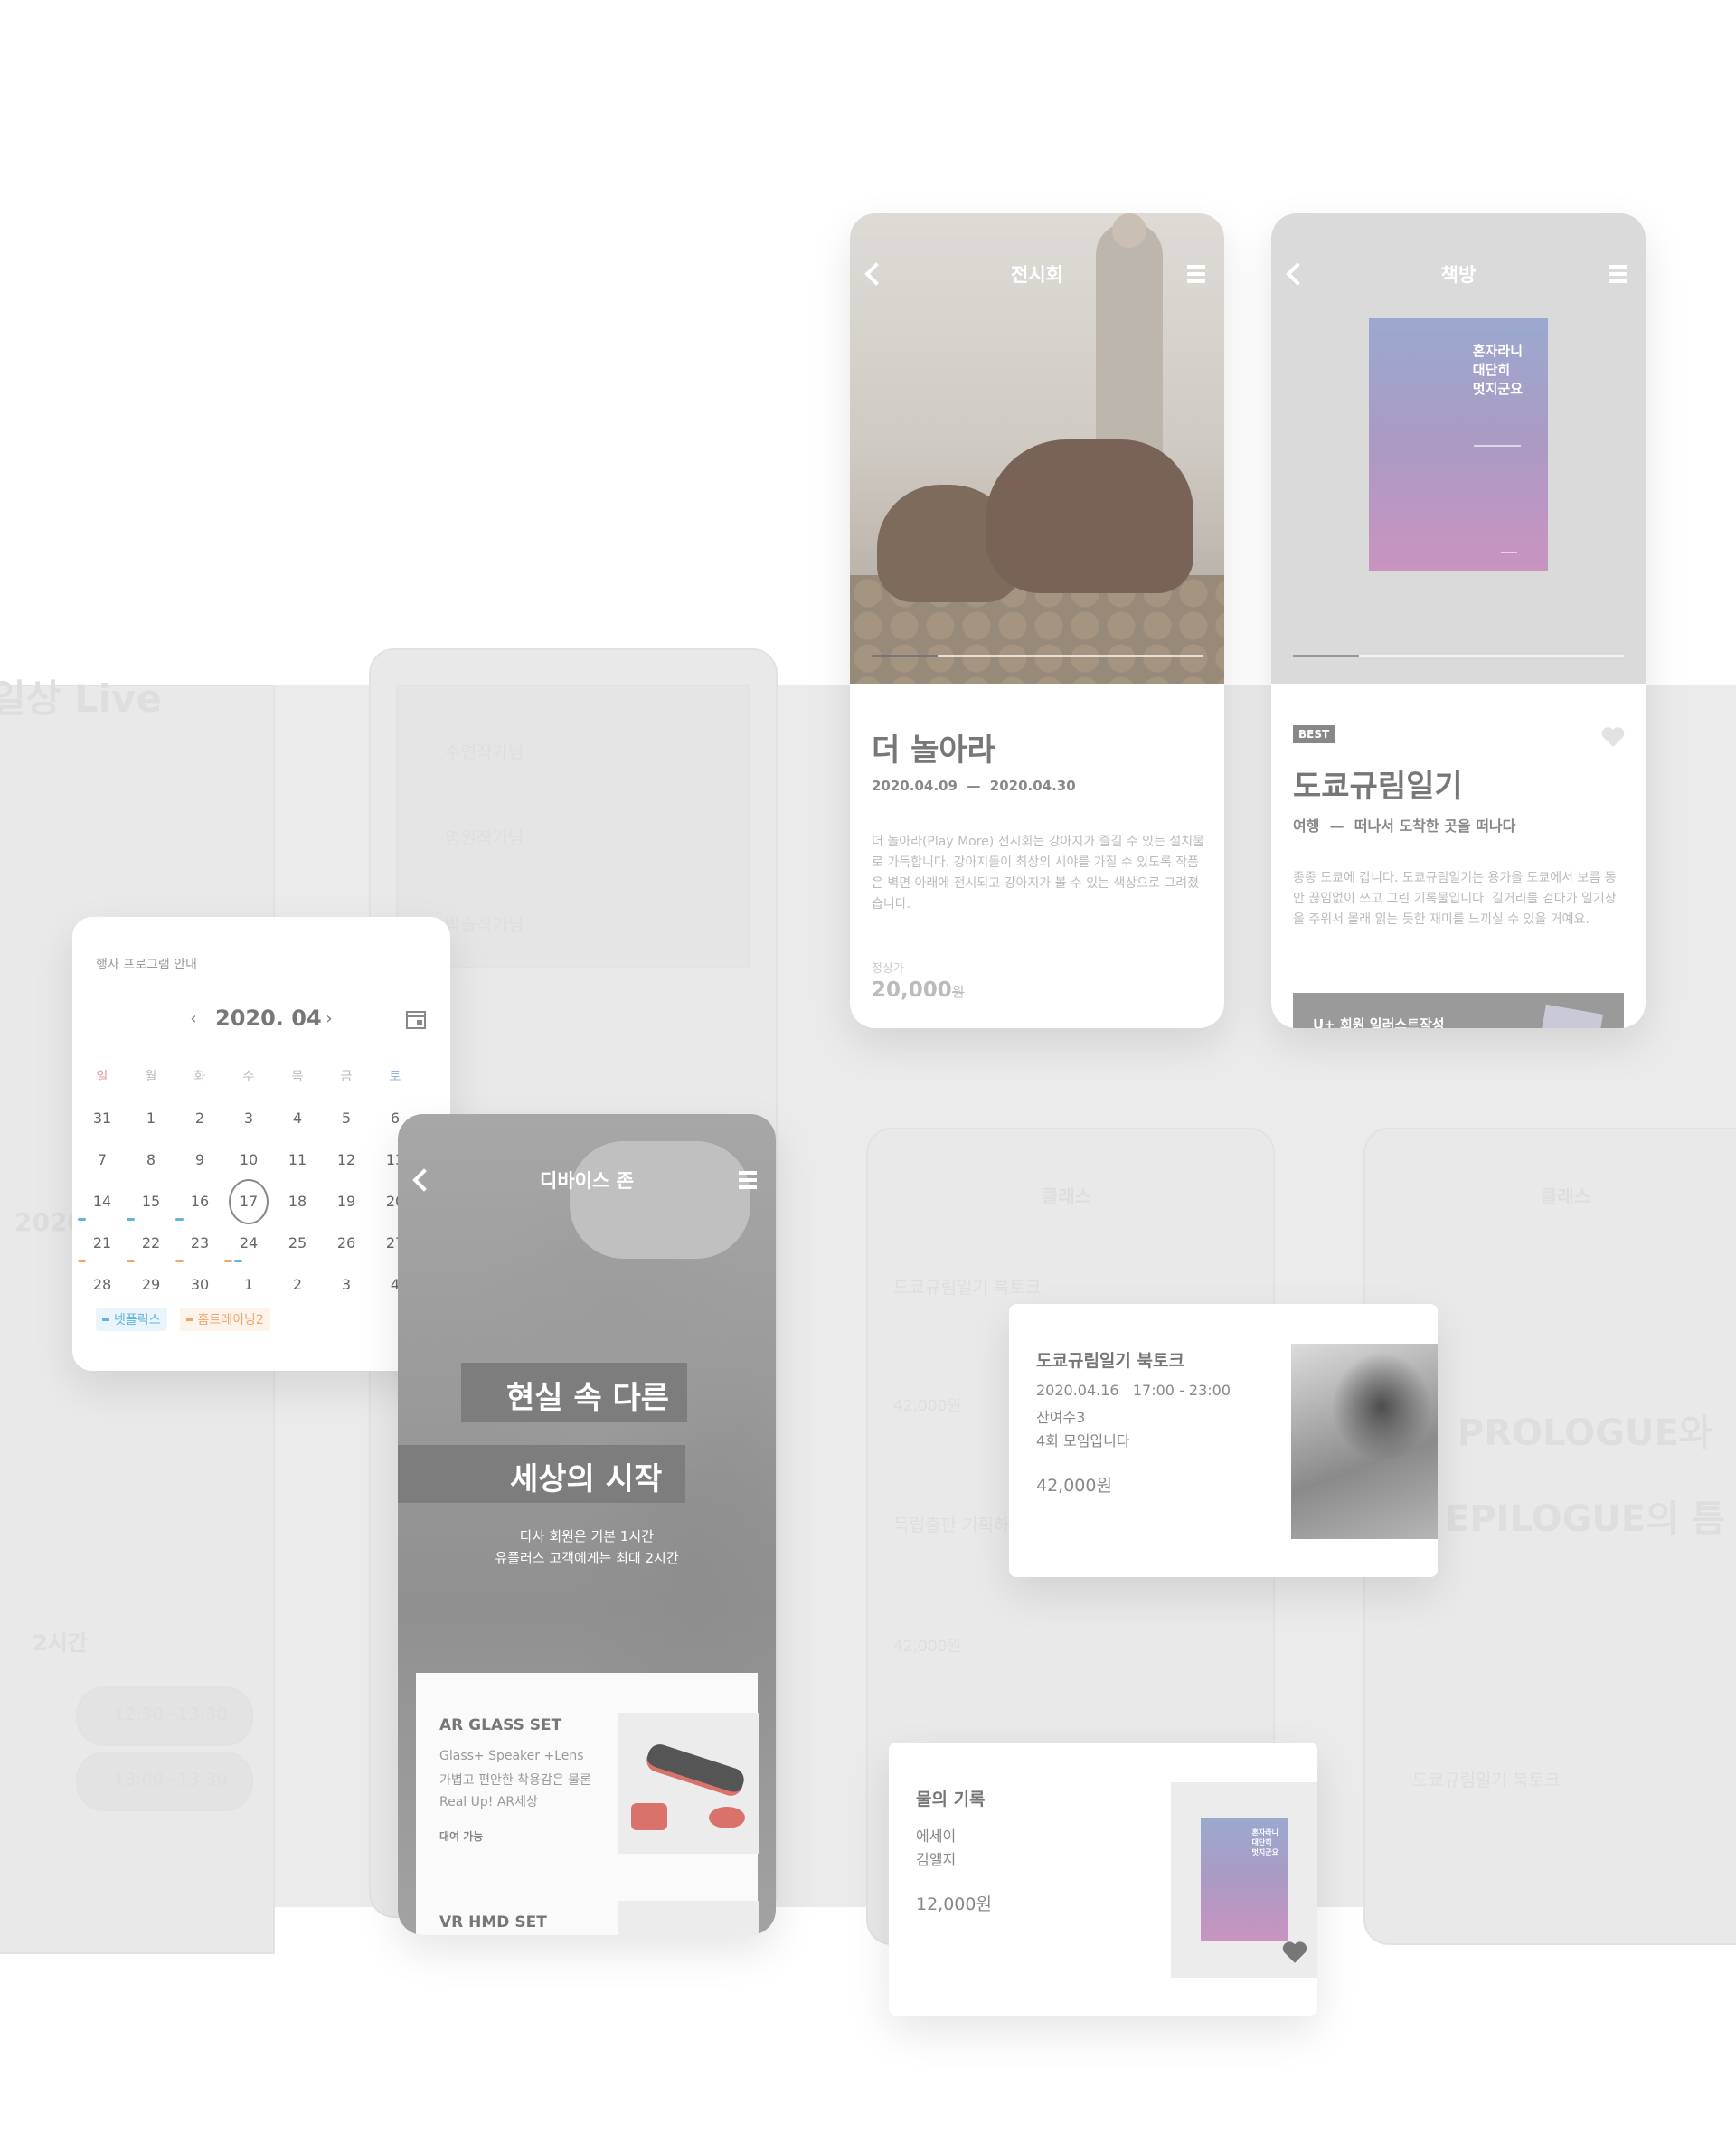 The width and height of the screenshot is (1736, 2144). Describe the element at coordinates (151, 1242) in the screenshot. I see `calendar-day-number: 22` at that location.